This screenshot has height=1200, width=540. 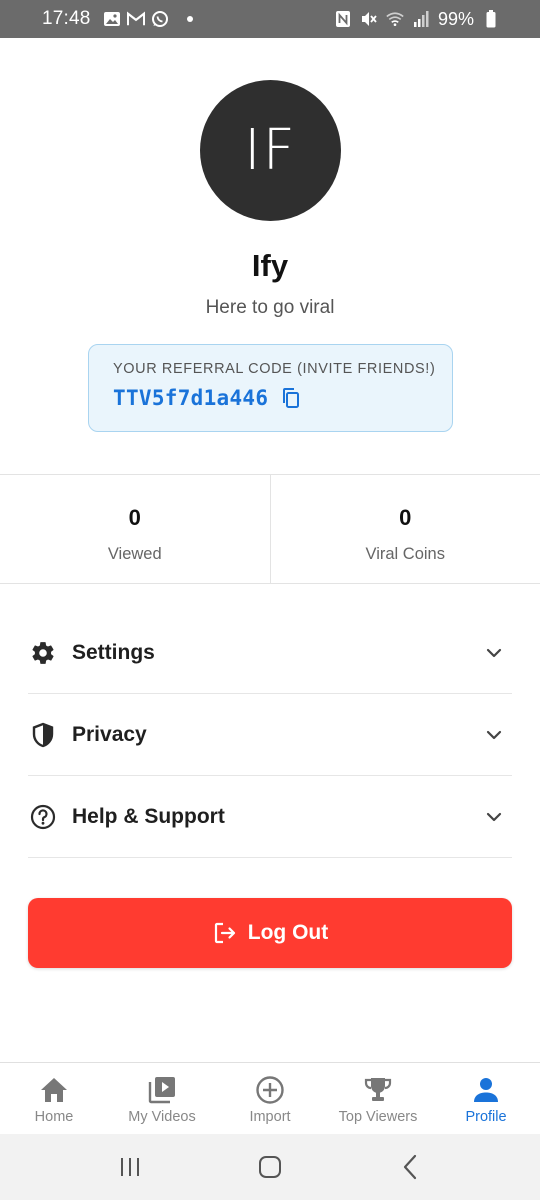 I want to click on stats-row: 0 Viewed 0 Viral Coins, so click(x=270, y=529).